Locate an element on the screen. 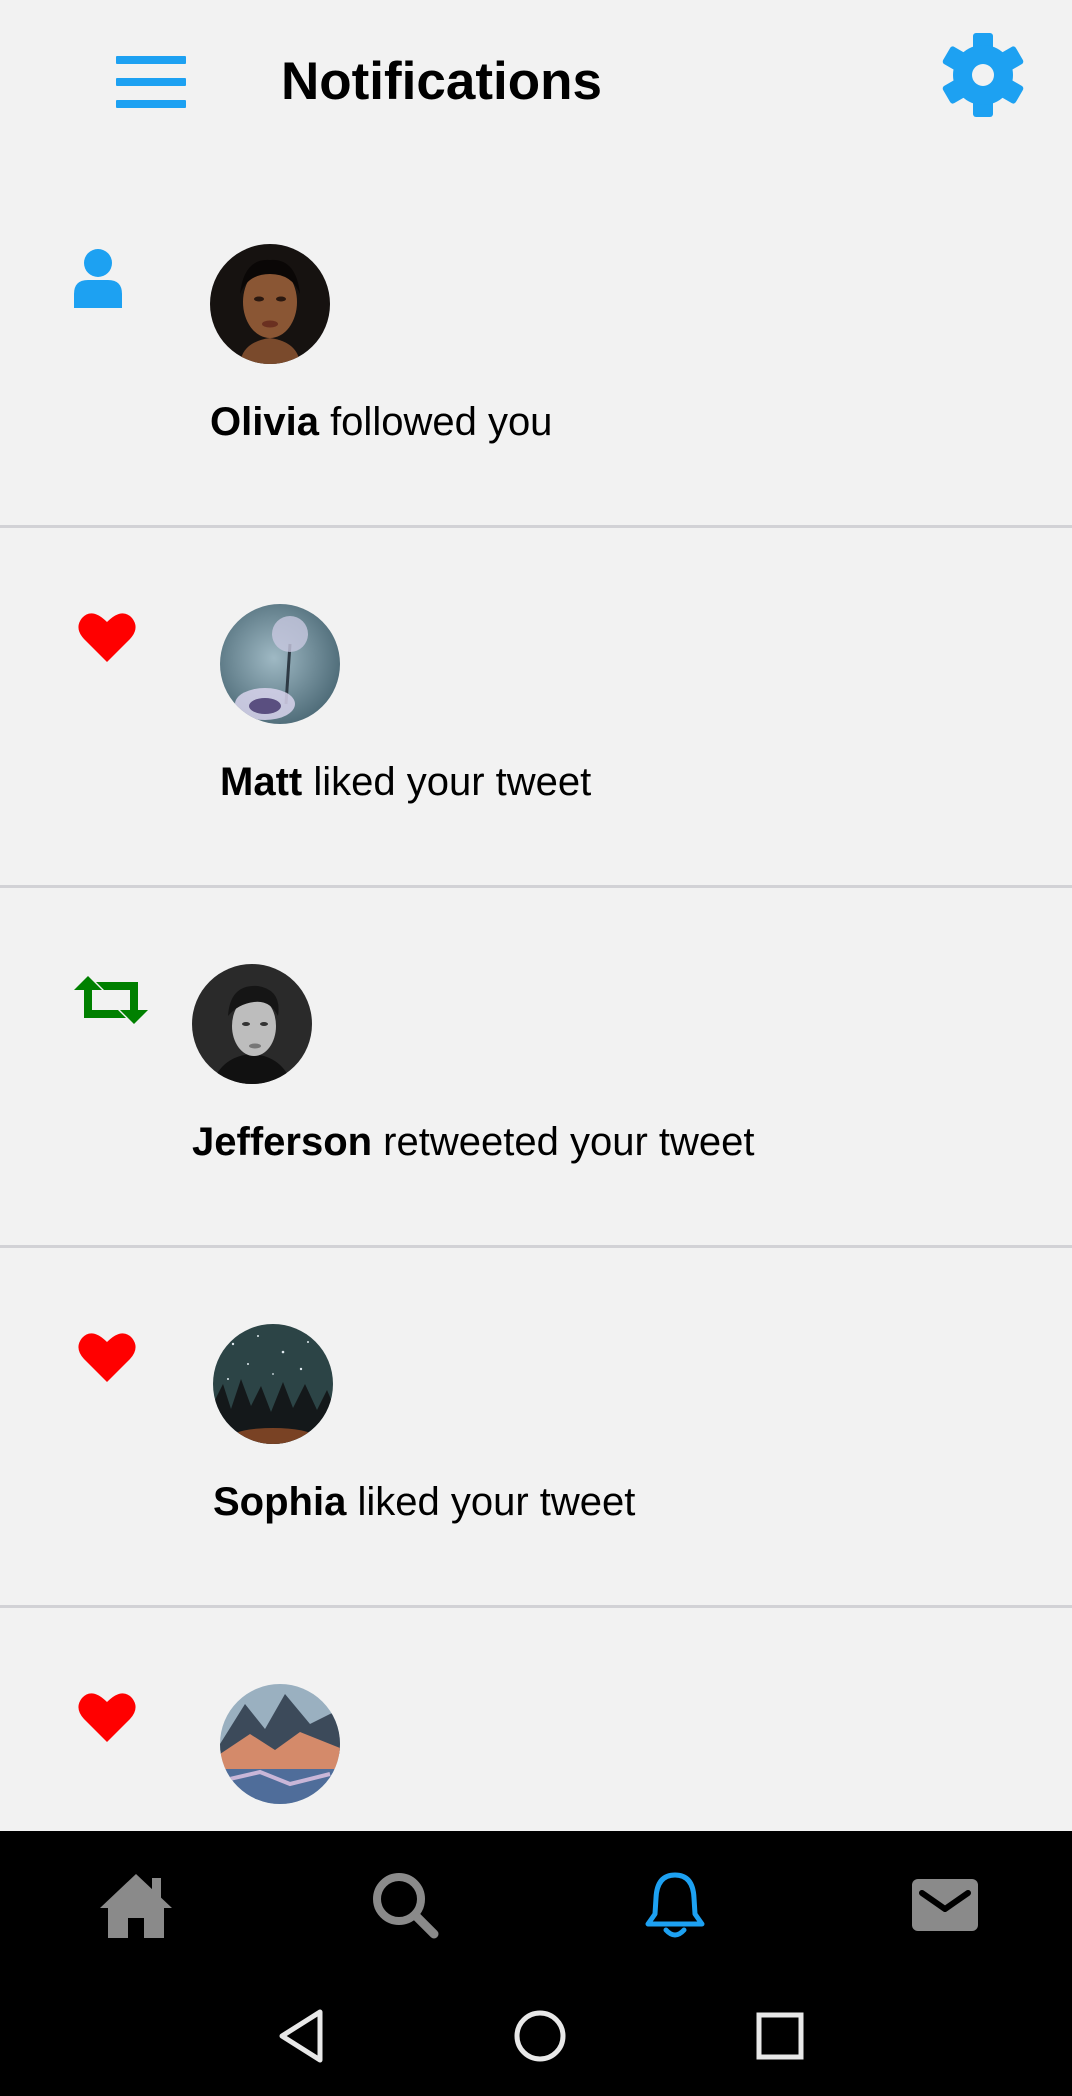  notification-action: followed you is located at coordinates (435, 422).